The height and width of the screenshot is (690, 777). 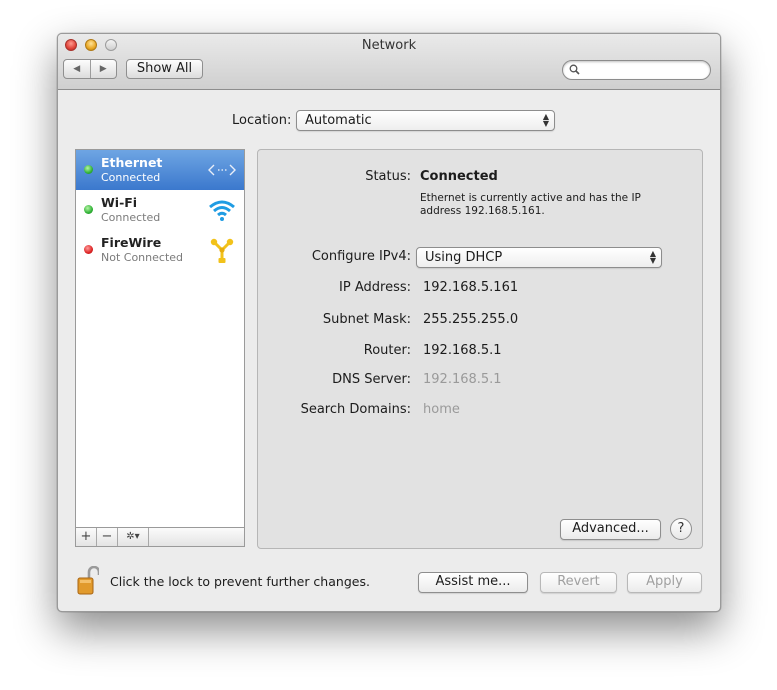 What do you see at coordinates (355, 409) in the screenshot?
I see `search-domains-label: Search Domains:` at bounding box center [355, 409].